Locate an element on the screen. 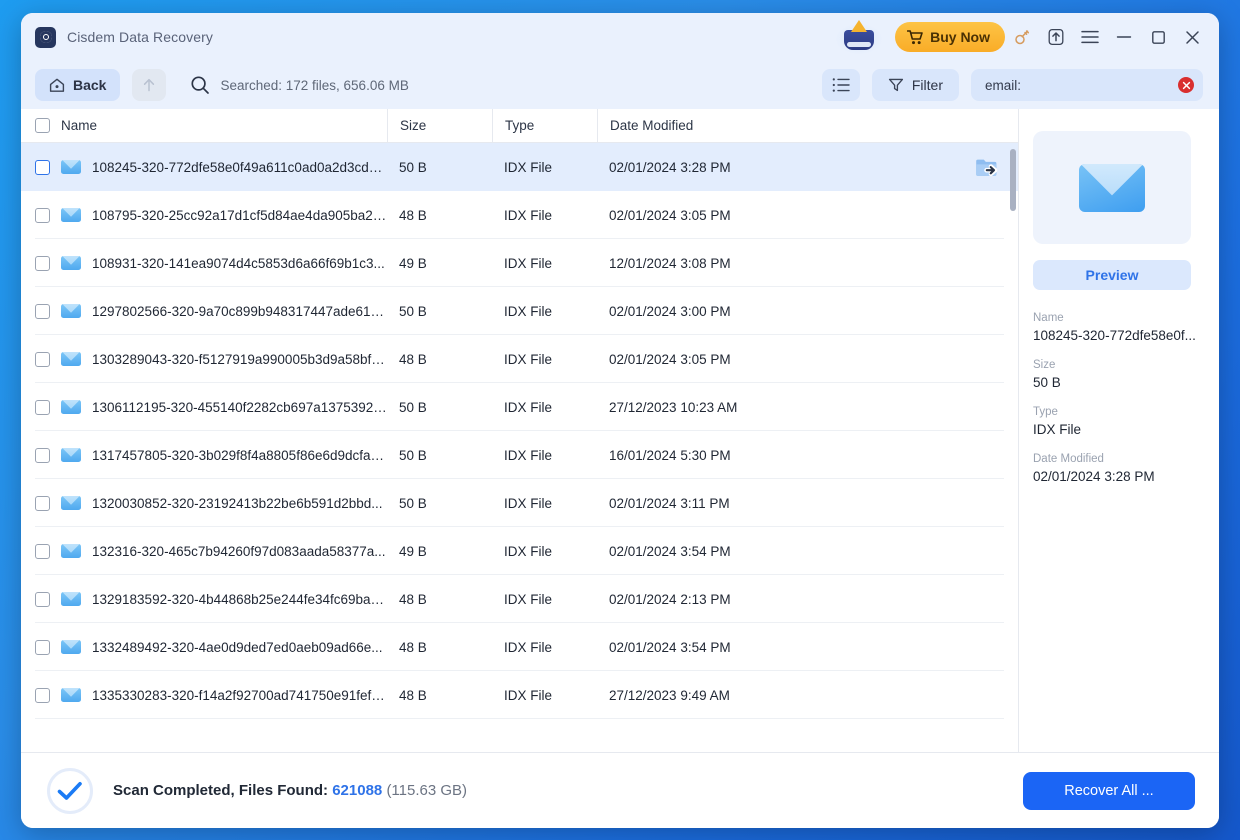 Image resolution: width=1240 pixels, height=840 pixels. clear-search-button is located at coordinates (1186, 85).